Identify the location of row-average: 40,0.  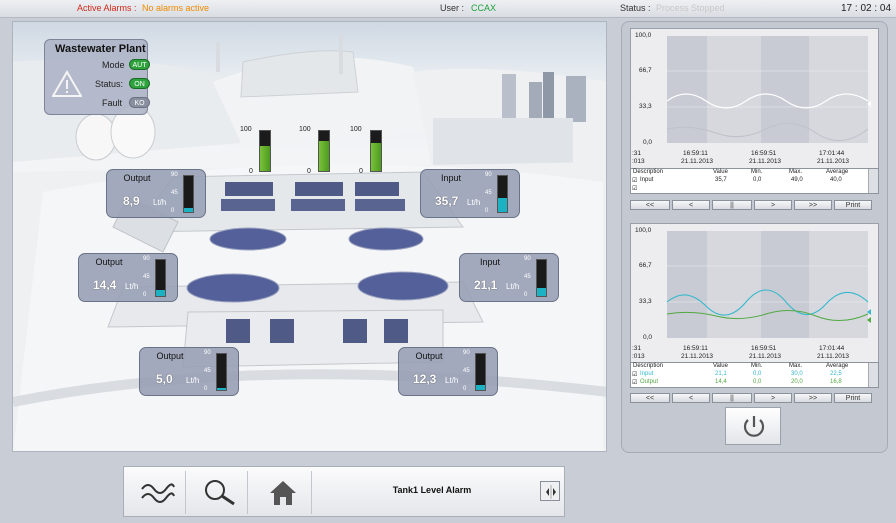
(836, 180).